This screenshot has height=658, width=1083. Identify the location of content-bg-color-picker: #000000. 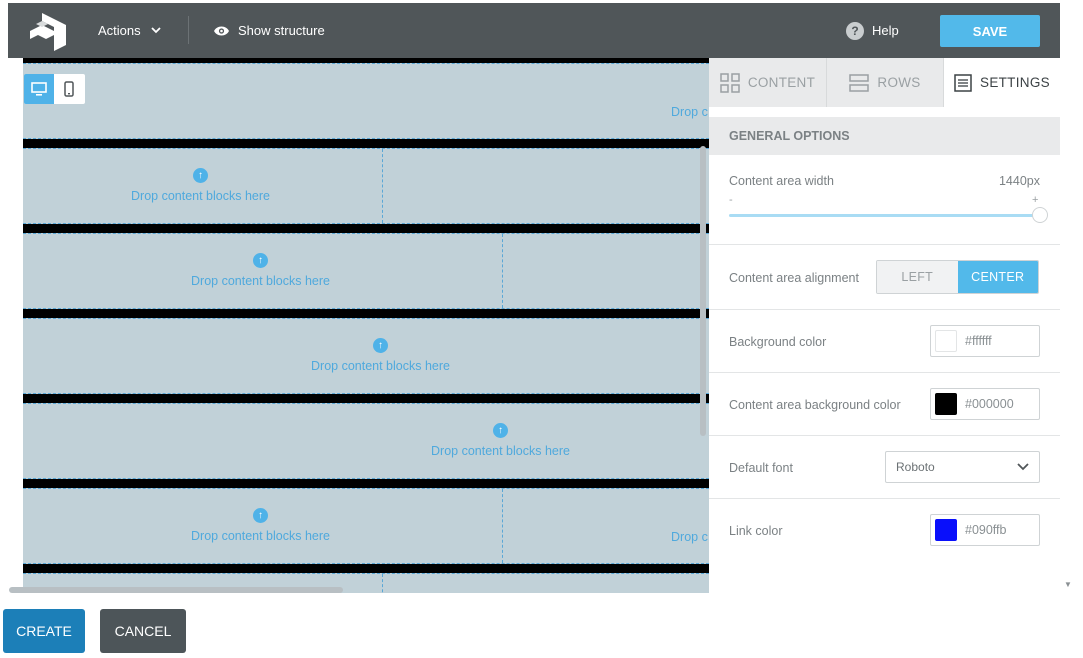
(985, 404).